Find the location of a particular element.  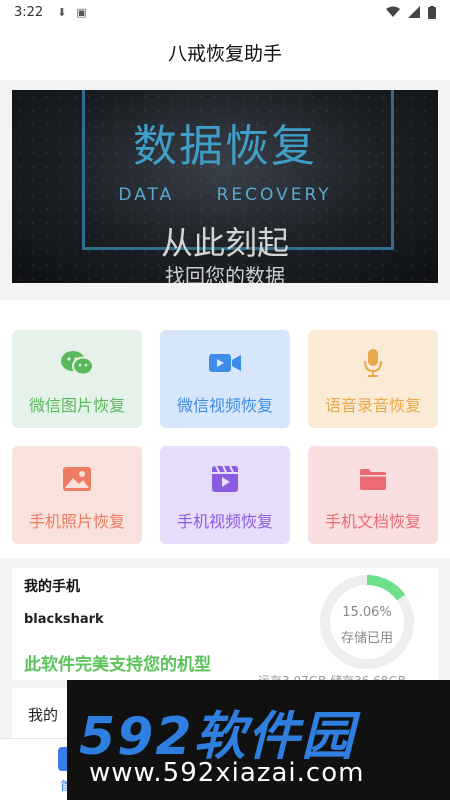

phone-info-card: 我的手机 blackshark 此软件完美支持您的机型 15.06% 存储已用 is located at coordinates (225, 624).